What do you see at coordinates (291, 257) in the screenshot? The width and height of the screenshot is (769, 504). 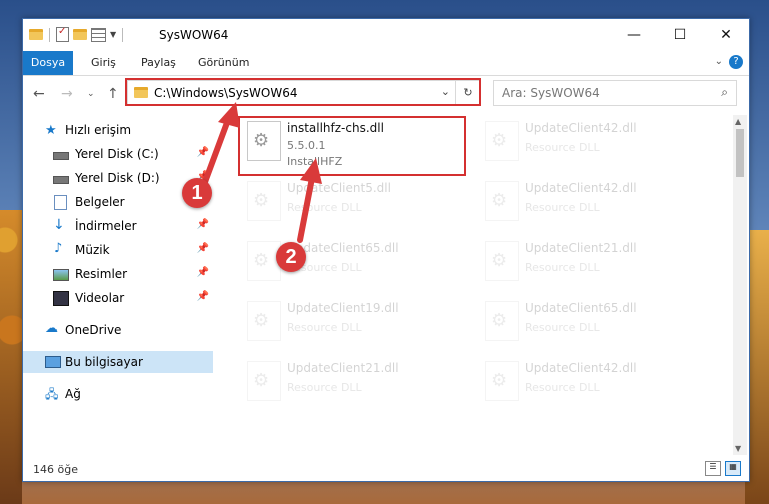 I see `step-2-marker: 2` at bounding box center [291, 257].